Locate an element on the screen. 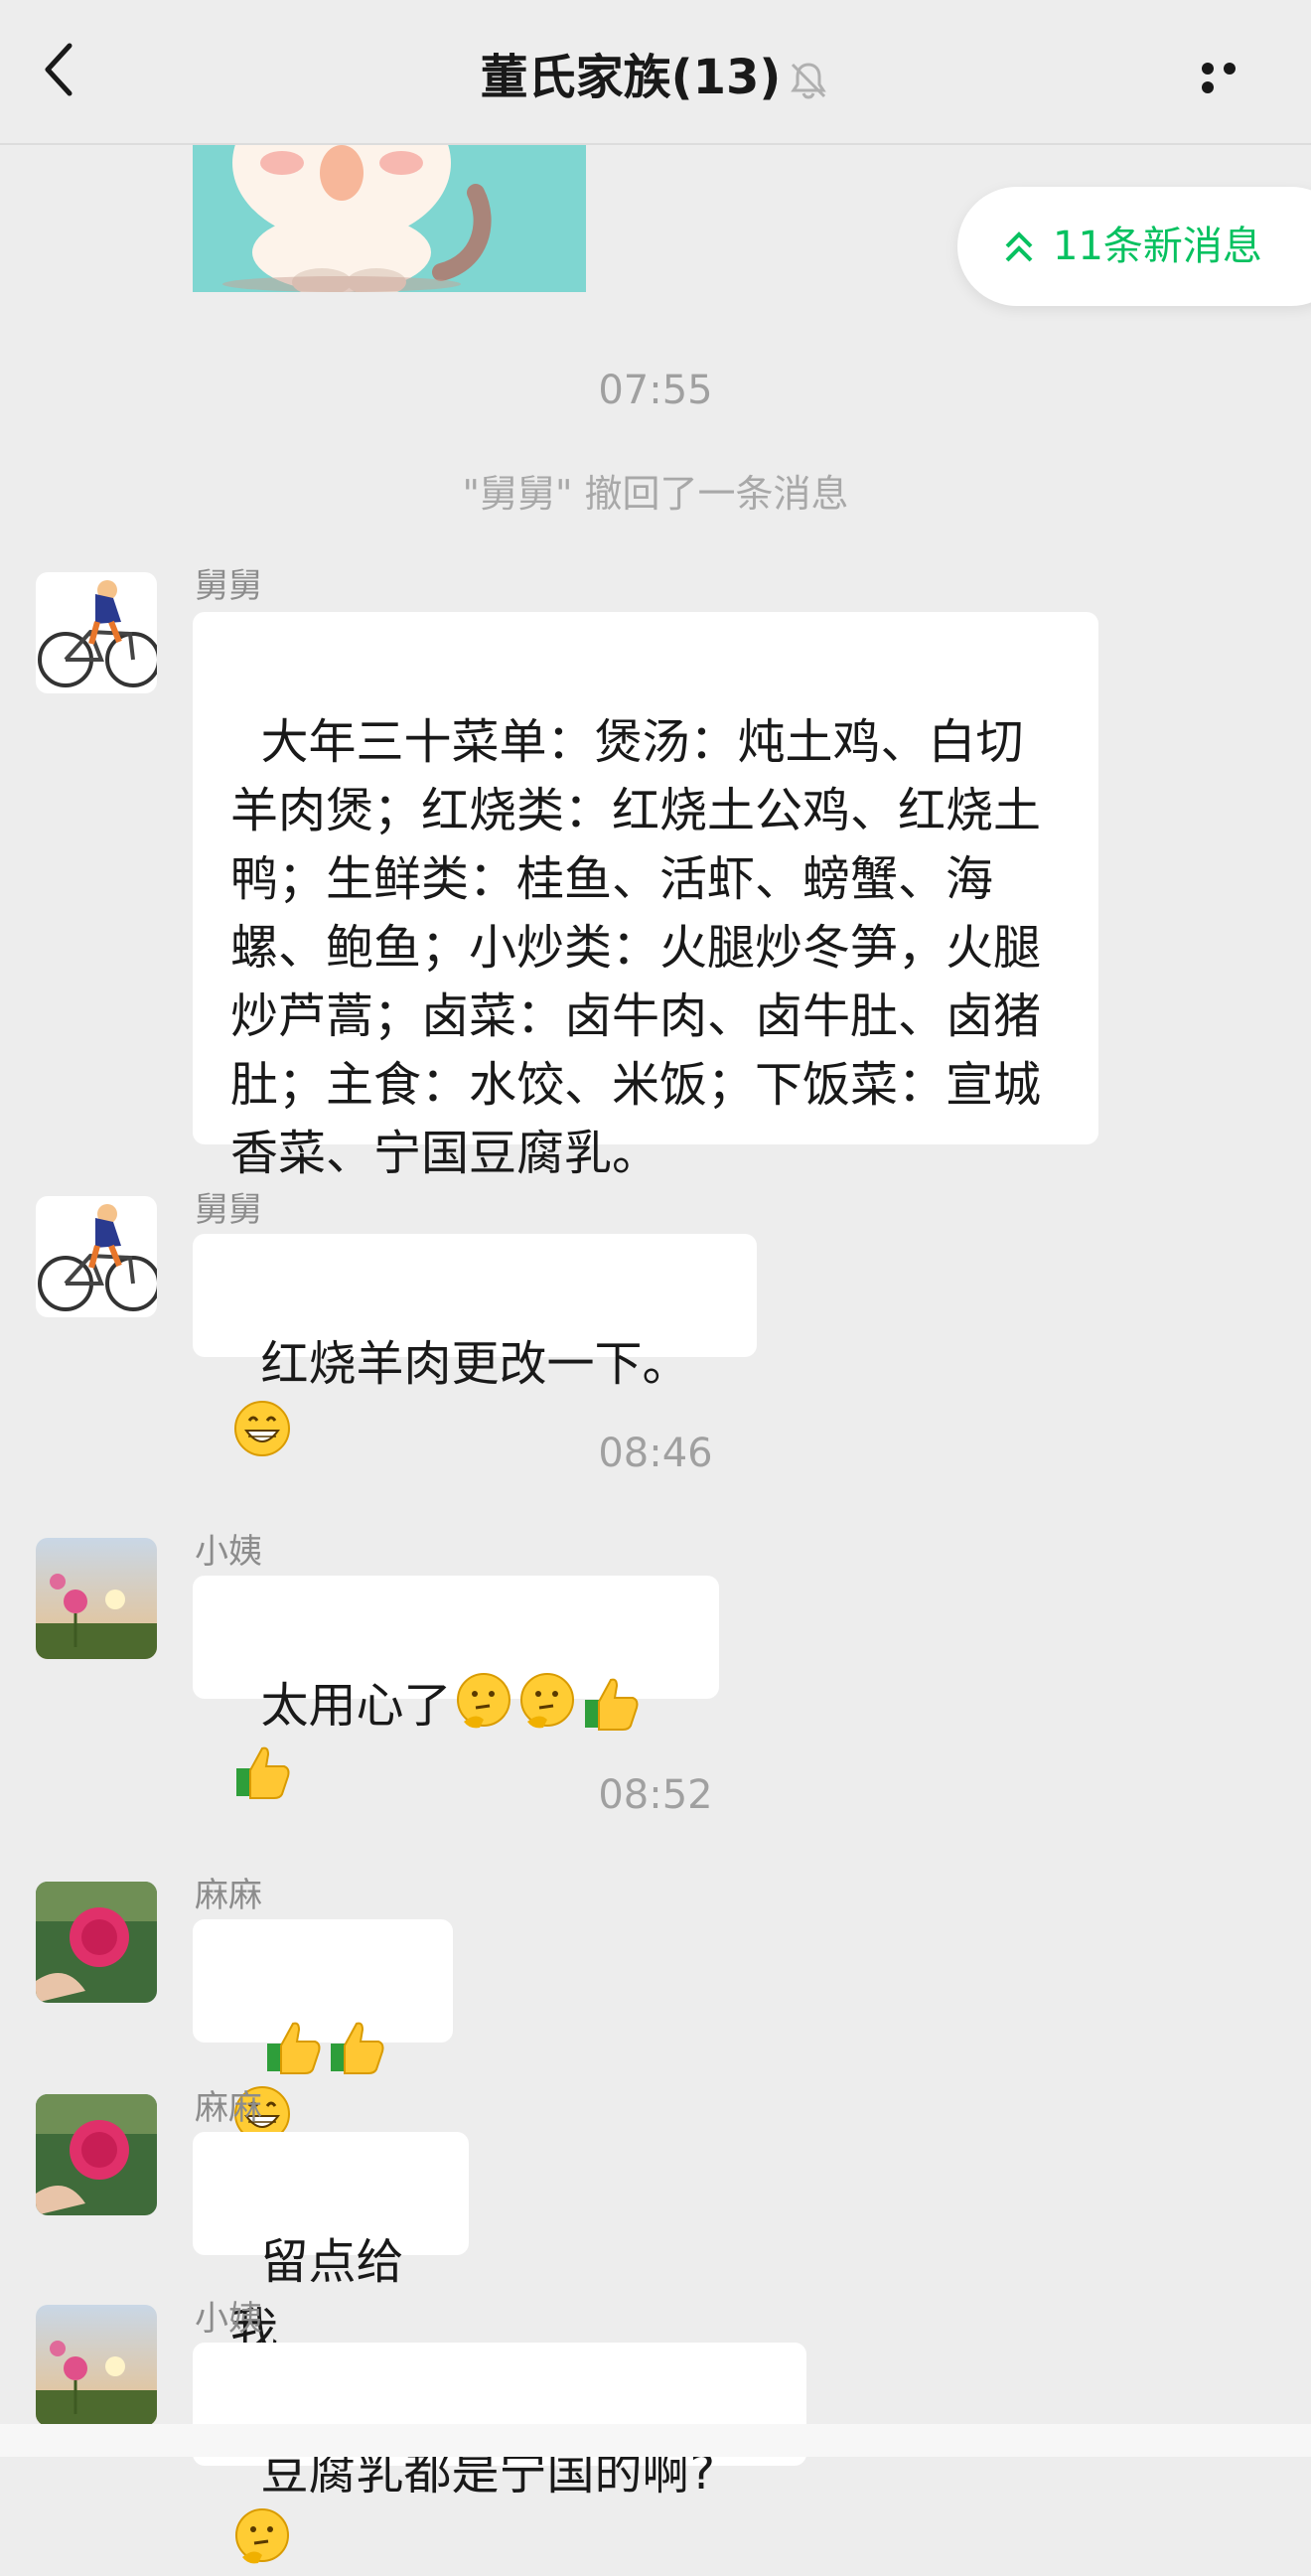  more-dots-icon is located at coordinates (1208, 69).